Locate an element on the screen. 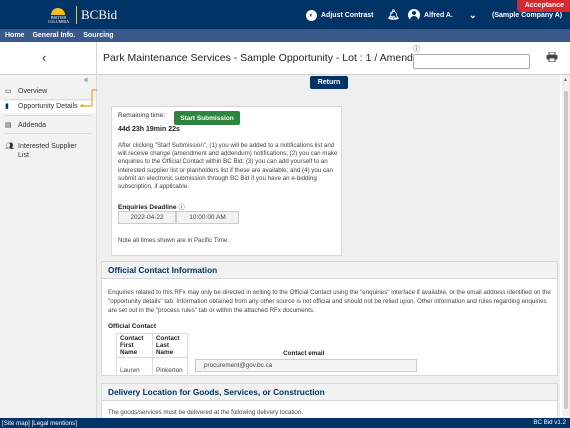 Image resolution: width=570 pixels, height=428 pixels. remaining-time-label: Remaining time: is located at coordinates (141, 115).